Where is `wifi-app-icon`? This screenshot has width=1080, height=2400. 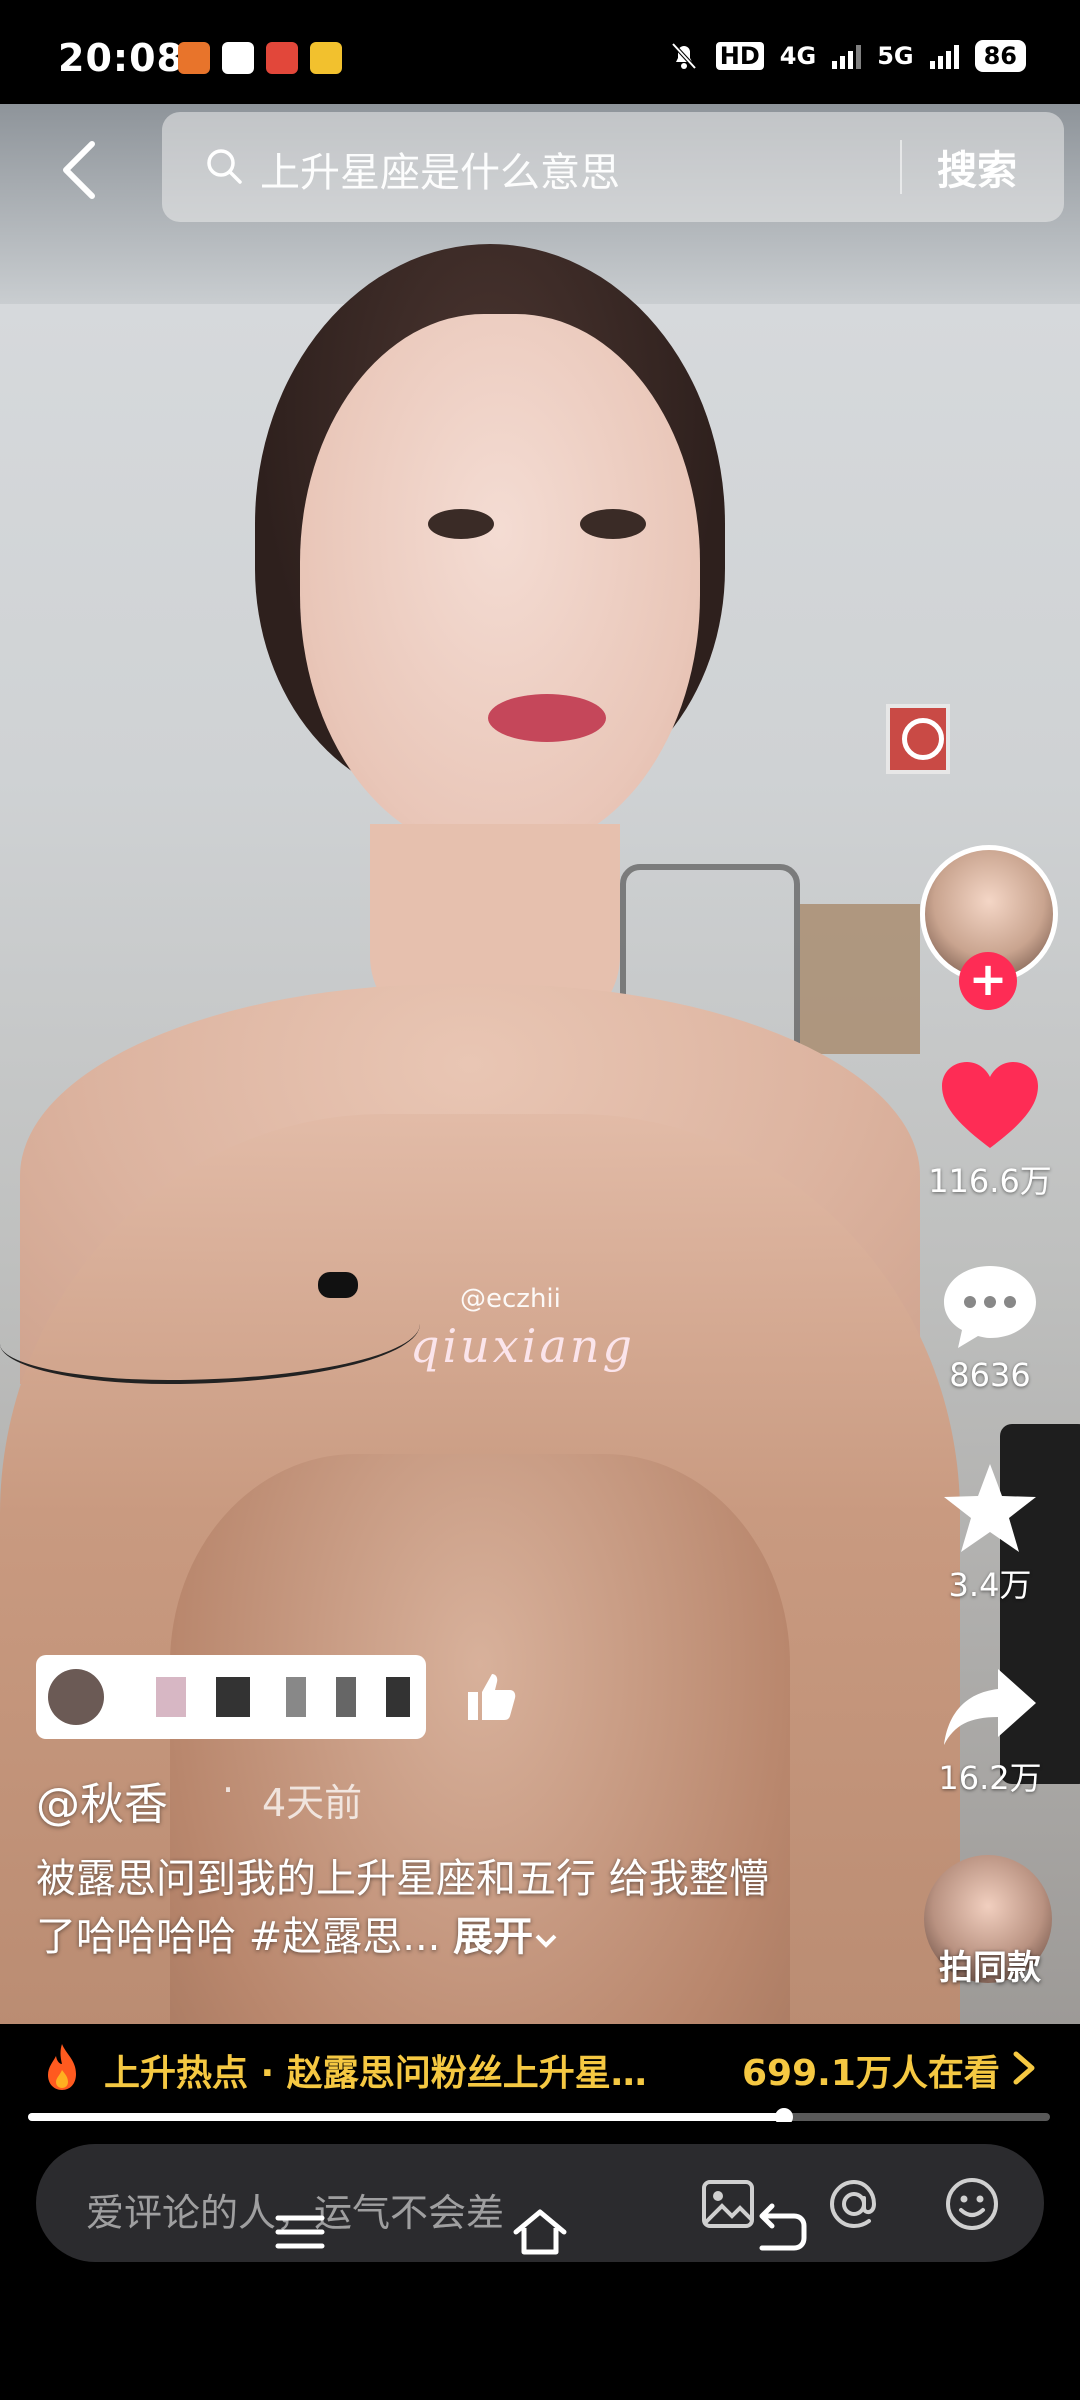
wifi-app-icon is located at coordinates (238, 58).